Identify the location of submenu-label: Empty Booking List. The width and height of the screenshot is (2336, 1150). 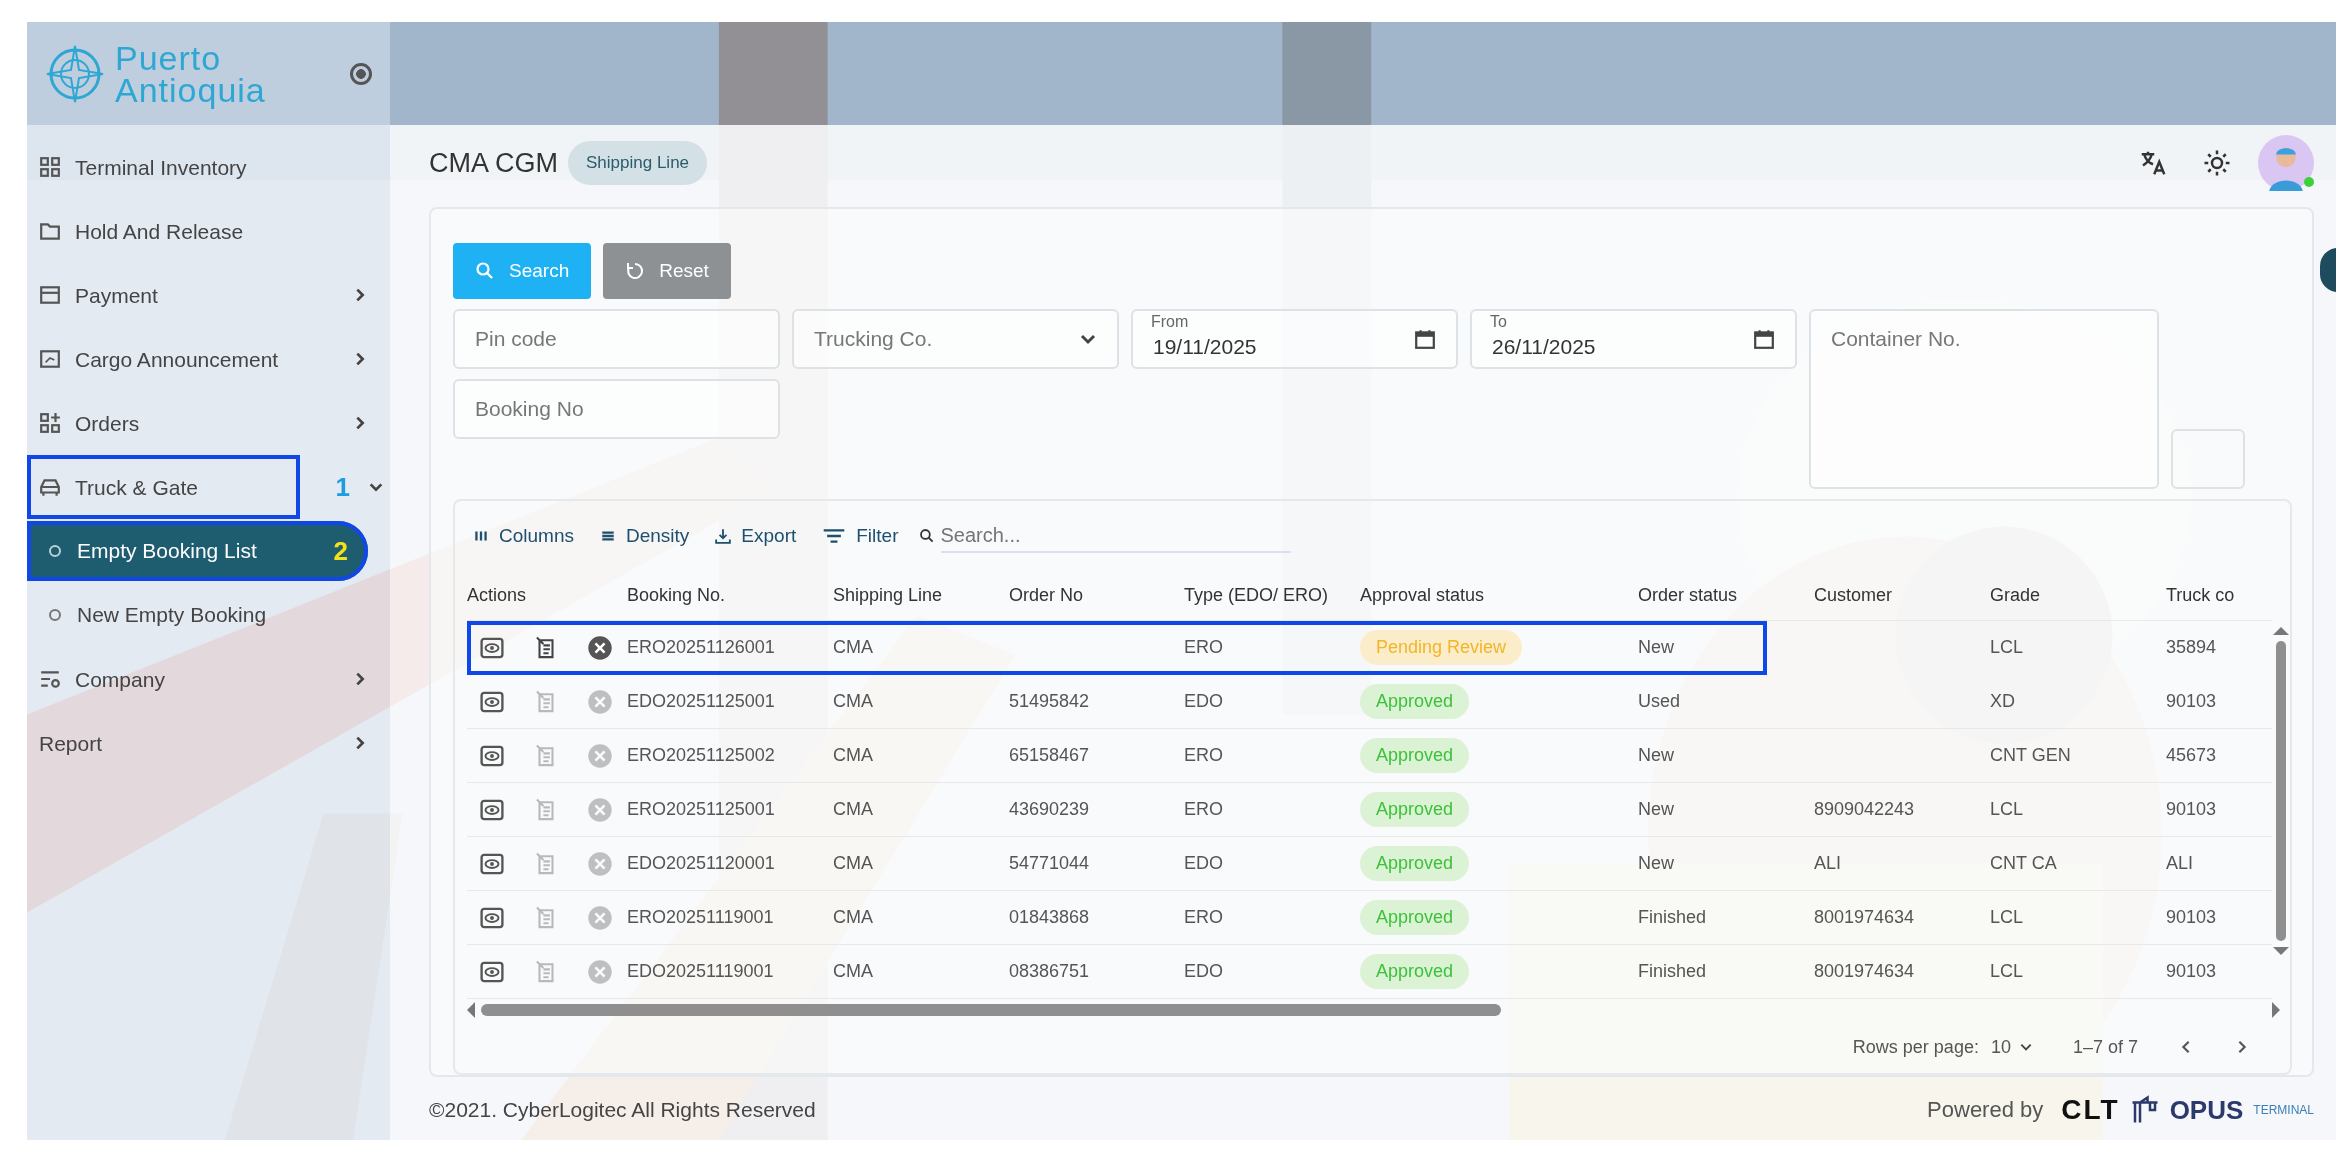
(167, 551).